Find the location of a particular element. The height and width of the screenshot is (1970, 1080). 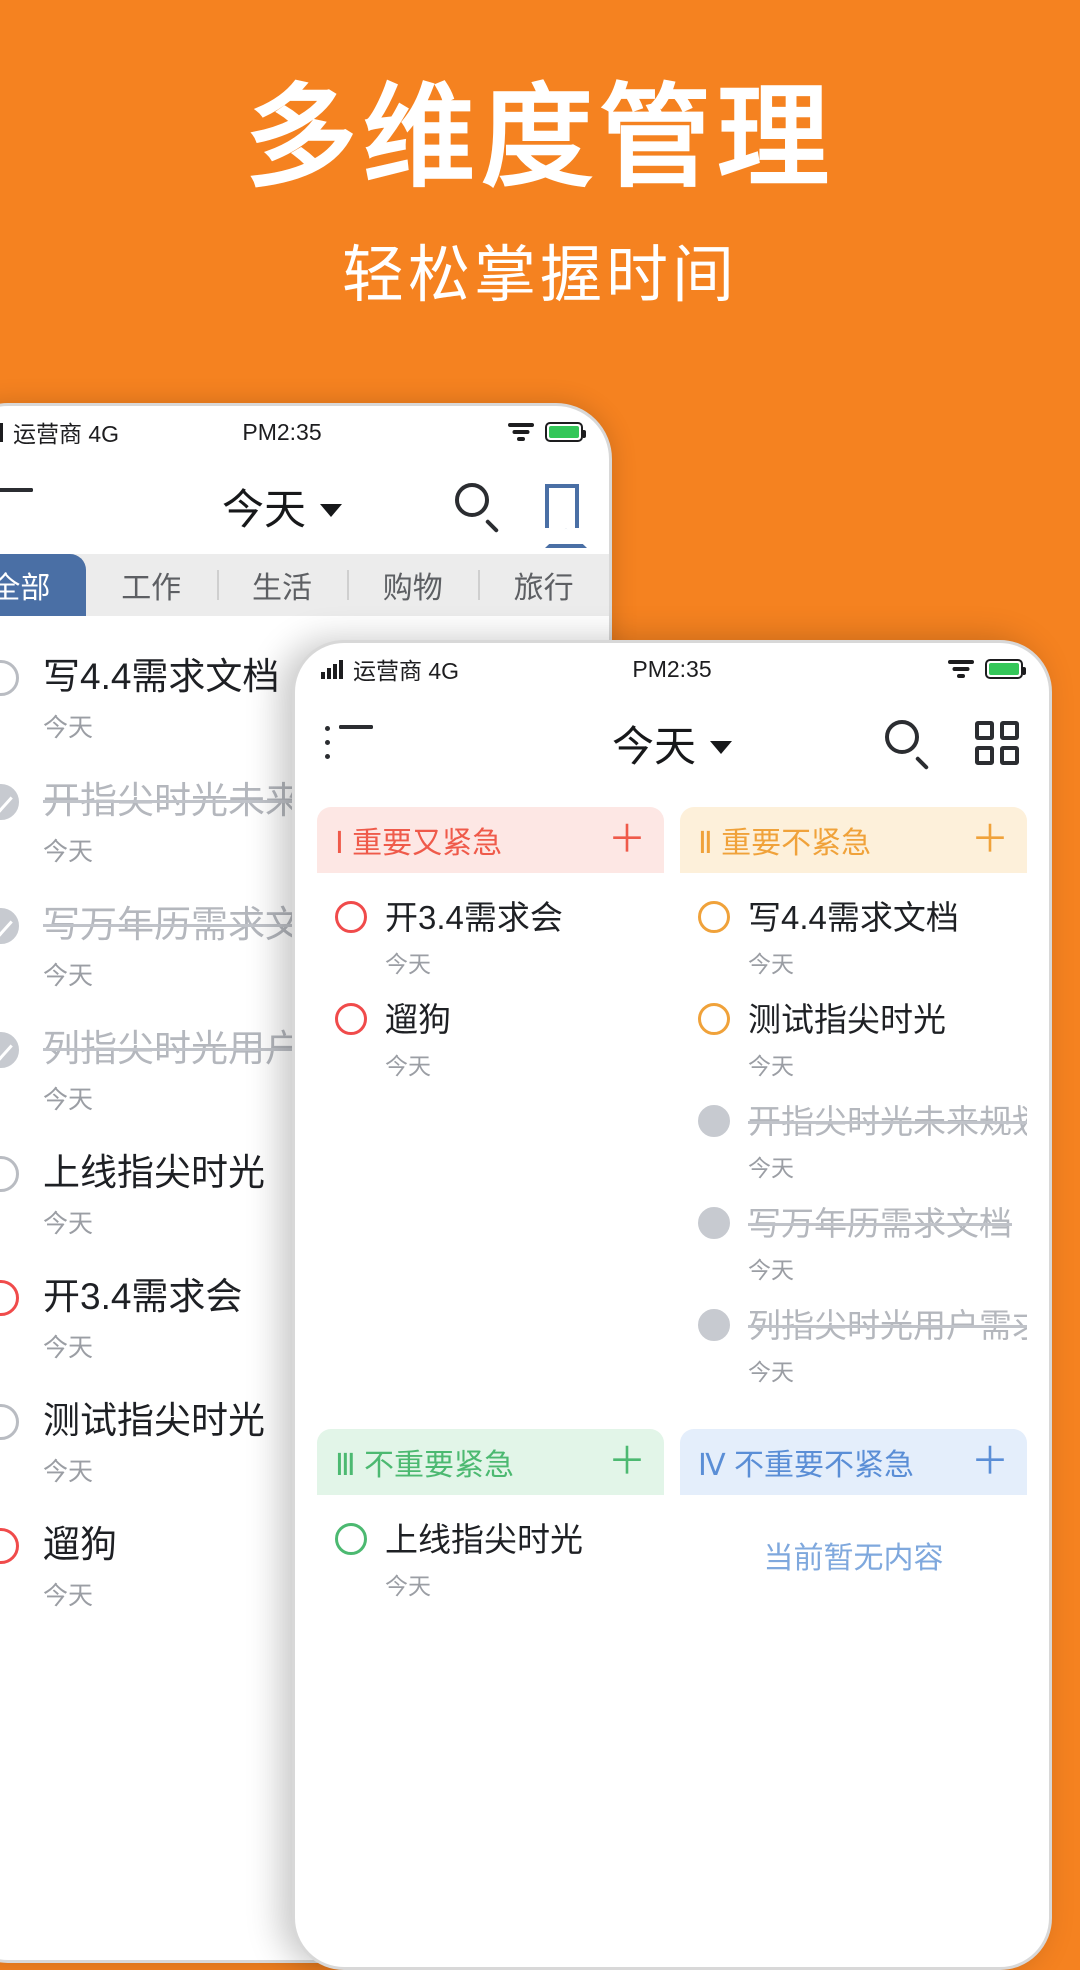

task-title: 上线指尖时光 is located at coordinates (484, 1539).